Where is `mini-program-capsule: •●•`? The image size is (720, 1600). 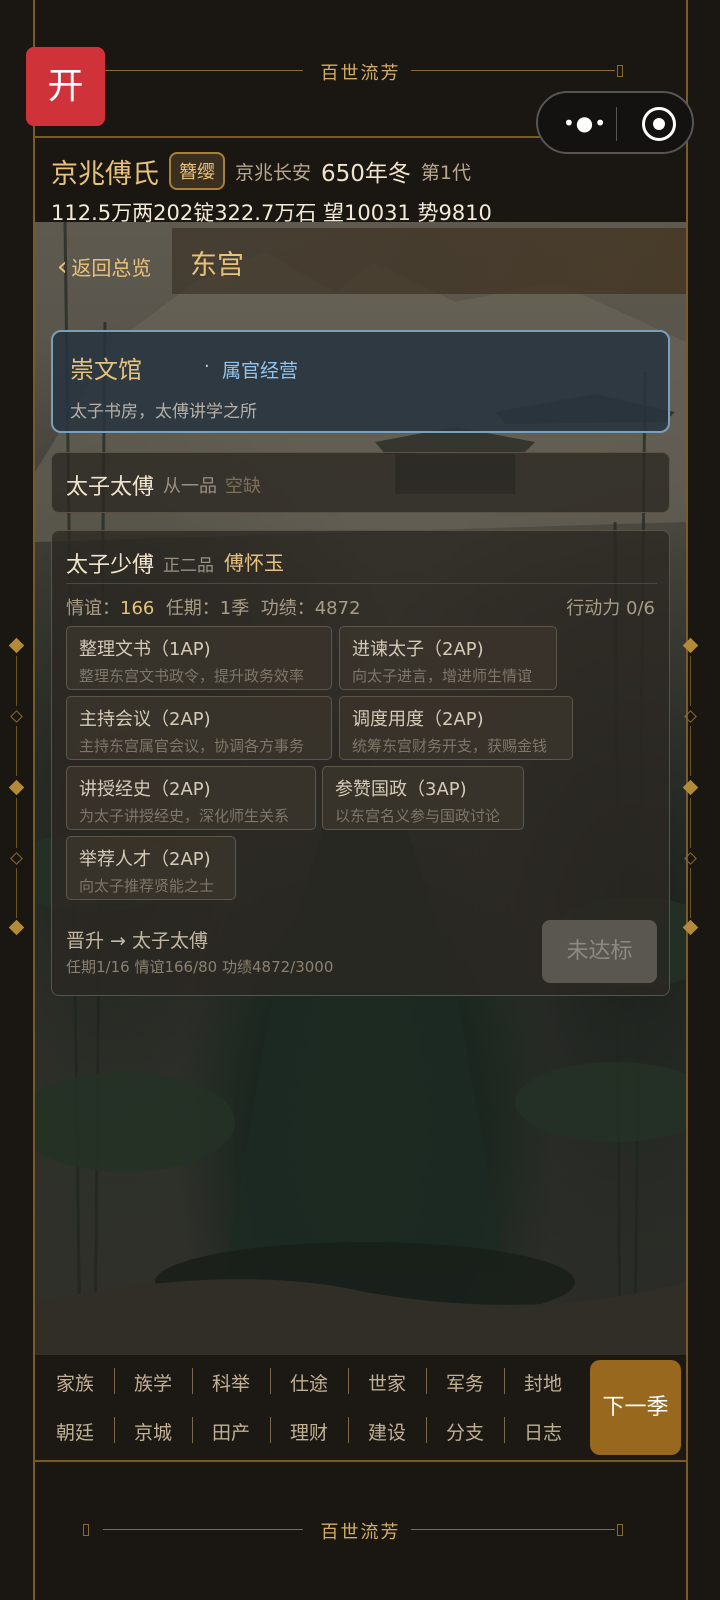 mini-program-capsule: •●• is located at coordinates (615, 122).